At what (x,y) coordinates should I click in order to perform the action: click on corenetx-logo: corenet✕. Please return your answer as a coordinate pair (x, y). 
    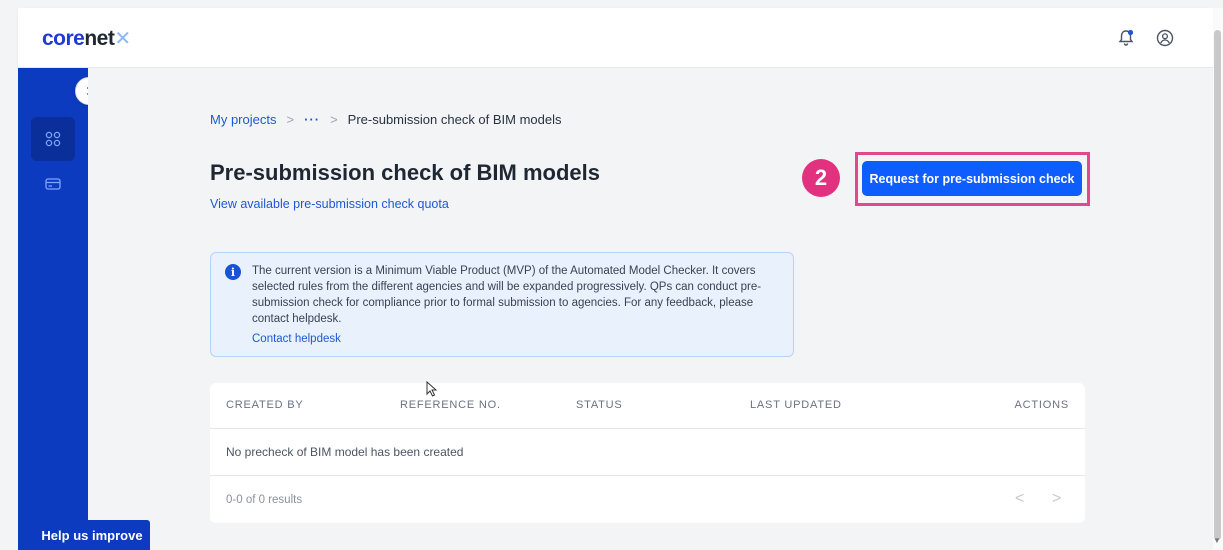
    Looking at the image, I should click on (86, 38).